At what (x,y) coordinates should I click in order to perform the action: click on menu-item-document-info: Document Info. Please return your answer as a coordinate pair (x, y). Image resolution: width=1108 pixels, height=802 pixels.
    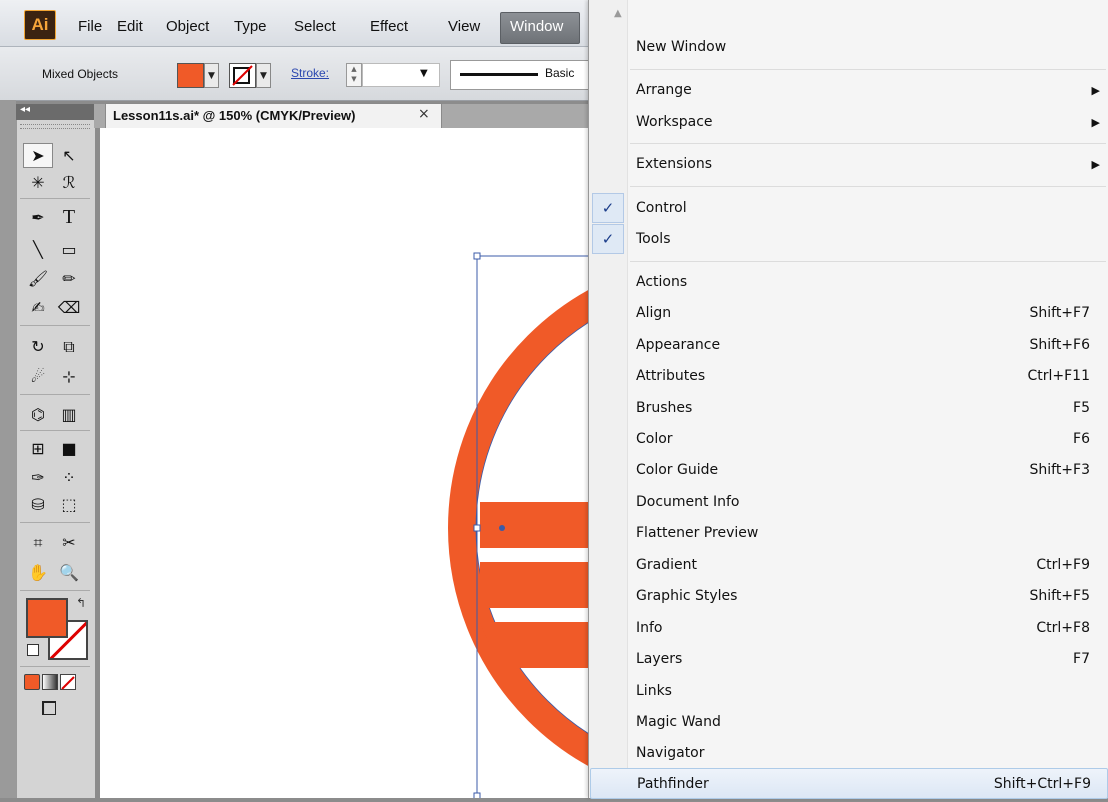
    Looking at the image, I should click on (848, 502).